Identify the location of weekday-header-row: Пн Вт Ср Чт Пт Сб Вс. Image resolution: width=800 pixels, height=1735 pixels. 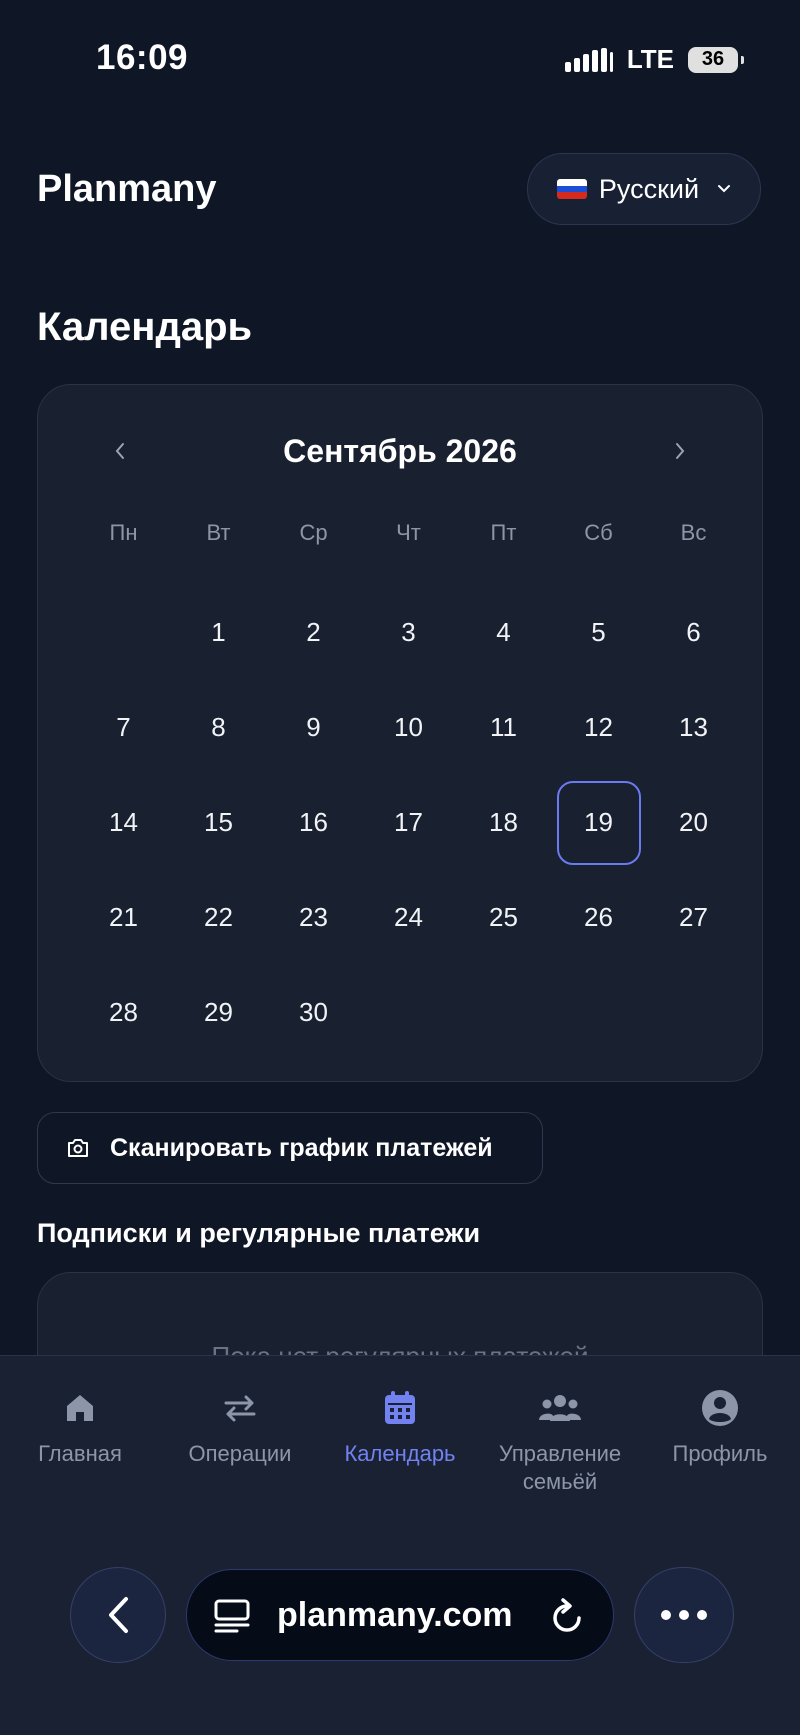
(408, 533).